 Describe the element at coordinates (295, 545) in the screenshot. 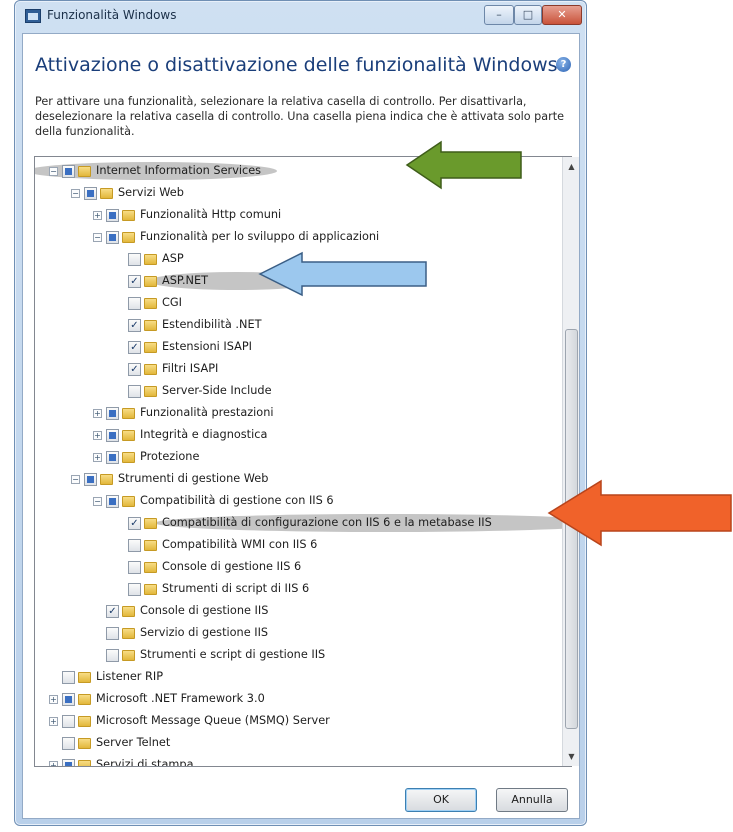

I see `tree-item: Compatibilità WMI con IIS 6` at that location.